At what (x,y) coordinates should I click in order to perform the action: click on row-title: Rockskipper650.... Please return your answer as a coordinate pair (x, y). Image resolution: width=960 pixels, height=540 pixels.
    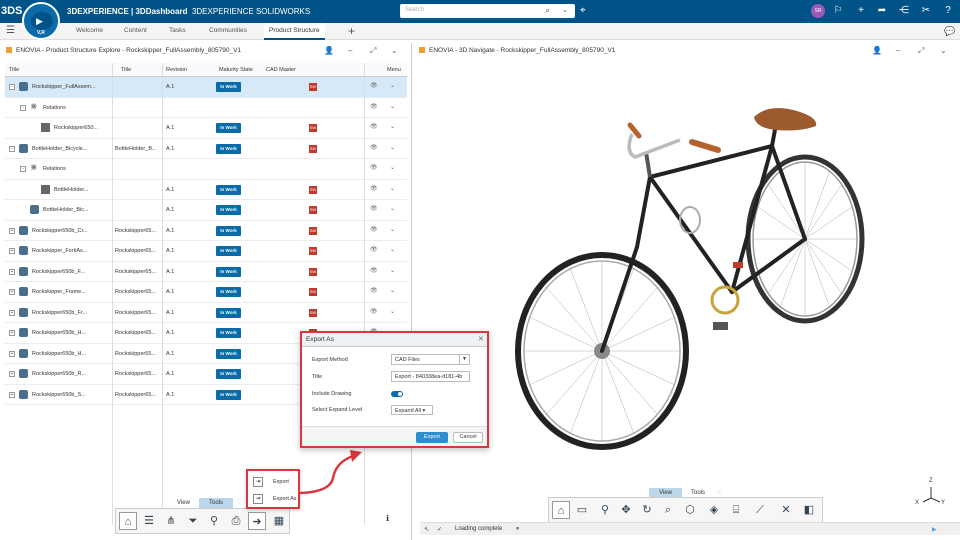
    Looking at the image, I should click on (84, 128).